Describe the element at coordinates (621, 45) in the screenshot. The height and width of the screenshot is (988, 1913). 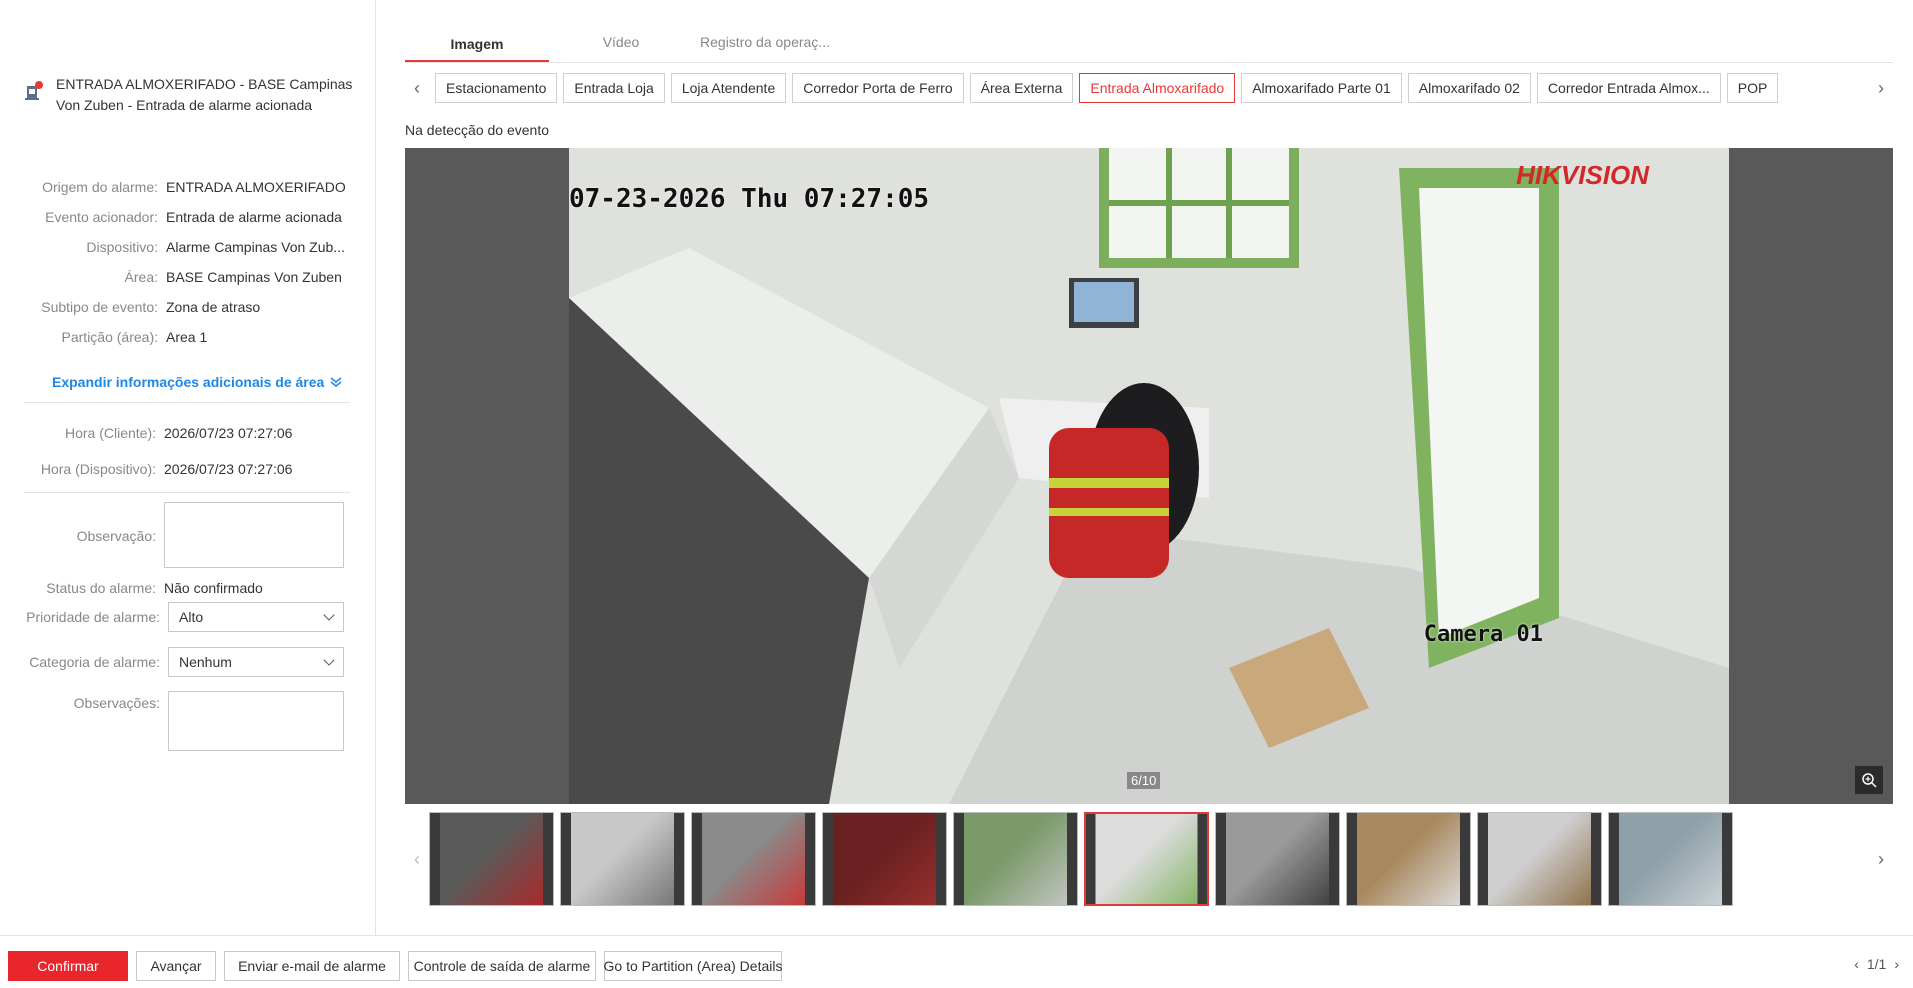
I see `tab-video: Vídeo` at that location.